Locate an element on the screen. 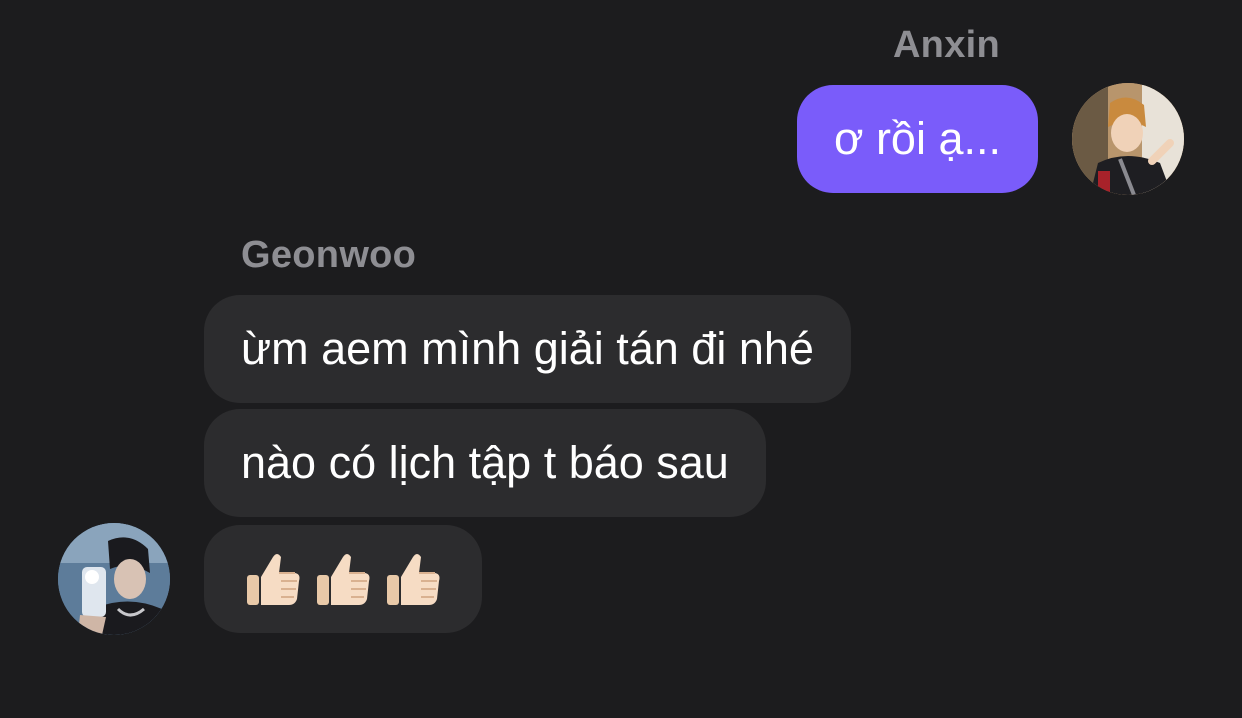 The width and height of the screenshot is (1242, 718). avatar-geonwoo is located at coordinates (114, 579).